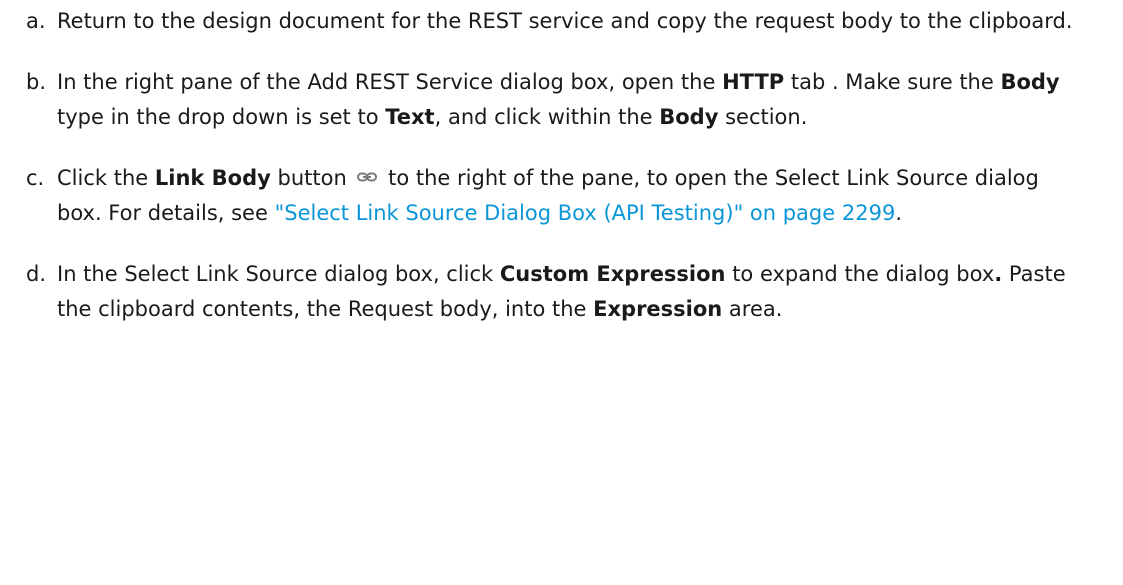 This screenshot has height=585, width=1123. What do you see at coordinates (212, 178) in the screenshot?
I see `ui-term-link-body: Link Body` at bounding box center [212, 178].